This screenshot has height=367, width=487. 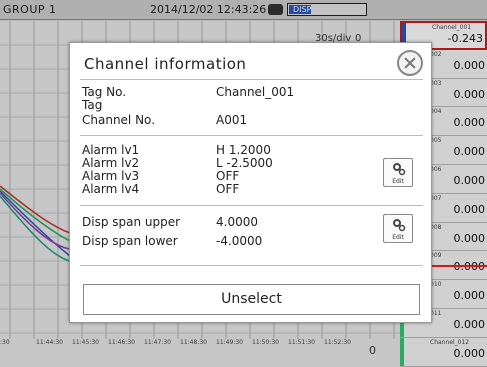 What do you see at coordinates (165, 64) in the screenshot?
I see `dialog-title: Channel information` at bounding box center [165, 64].